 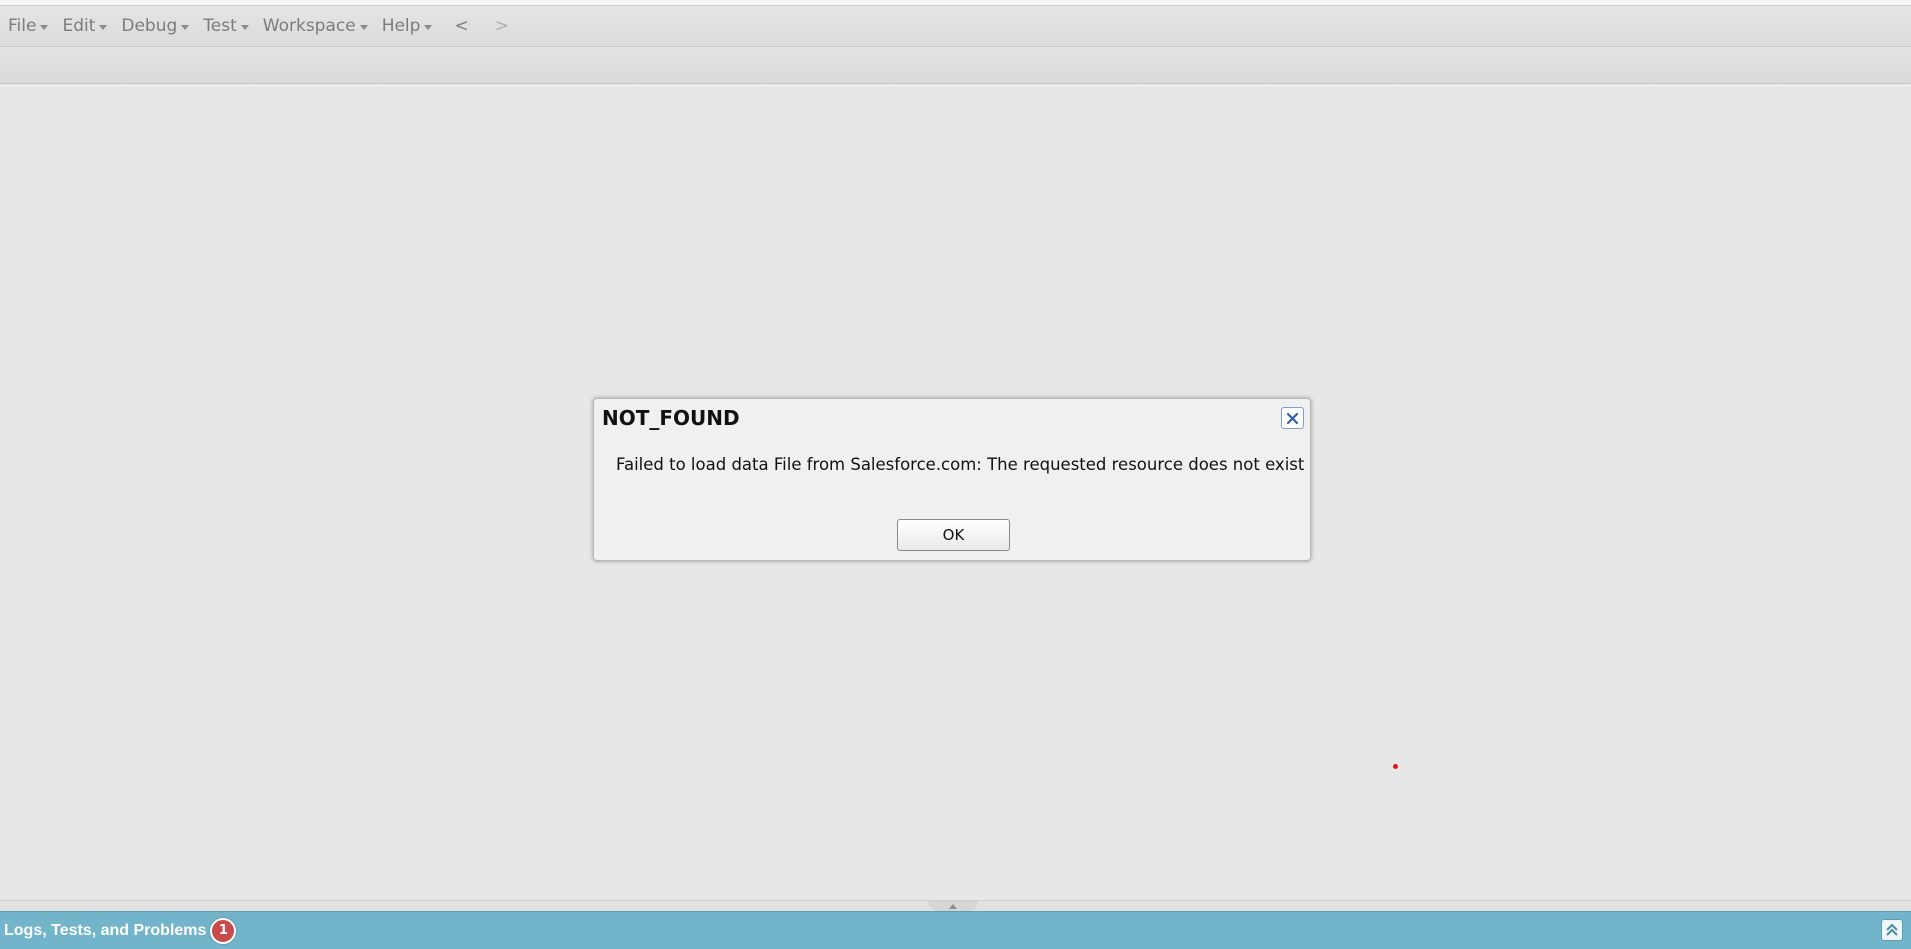 I want to click on splitter-handle, so click(x=953, y=906).